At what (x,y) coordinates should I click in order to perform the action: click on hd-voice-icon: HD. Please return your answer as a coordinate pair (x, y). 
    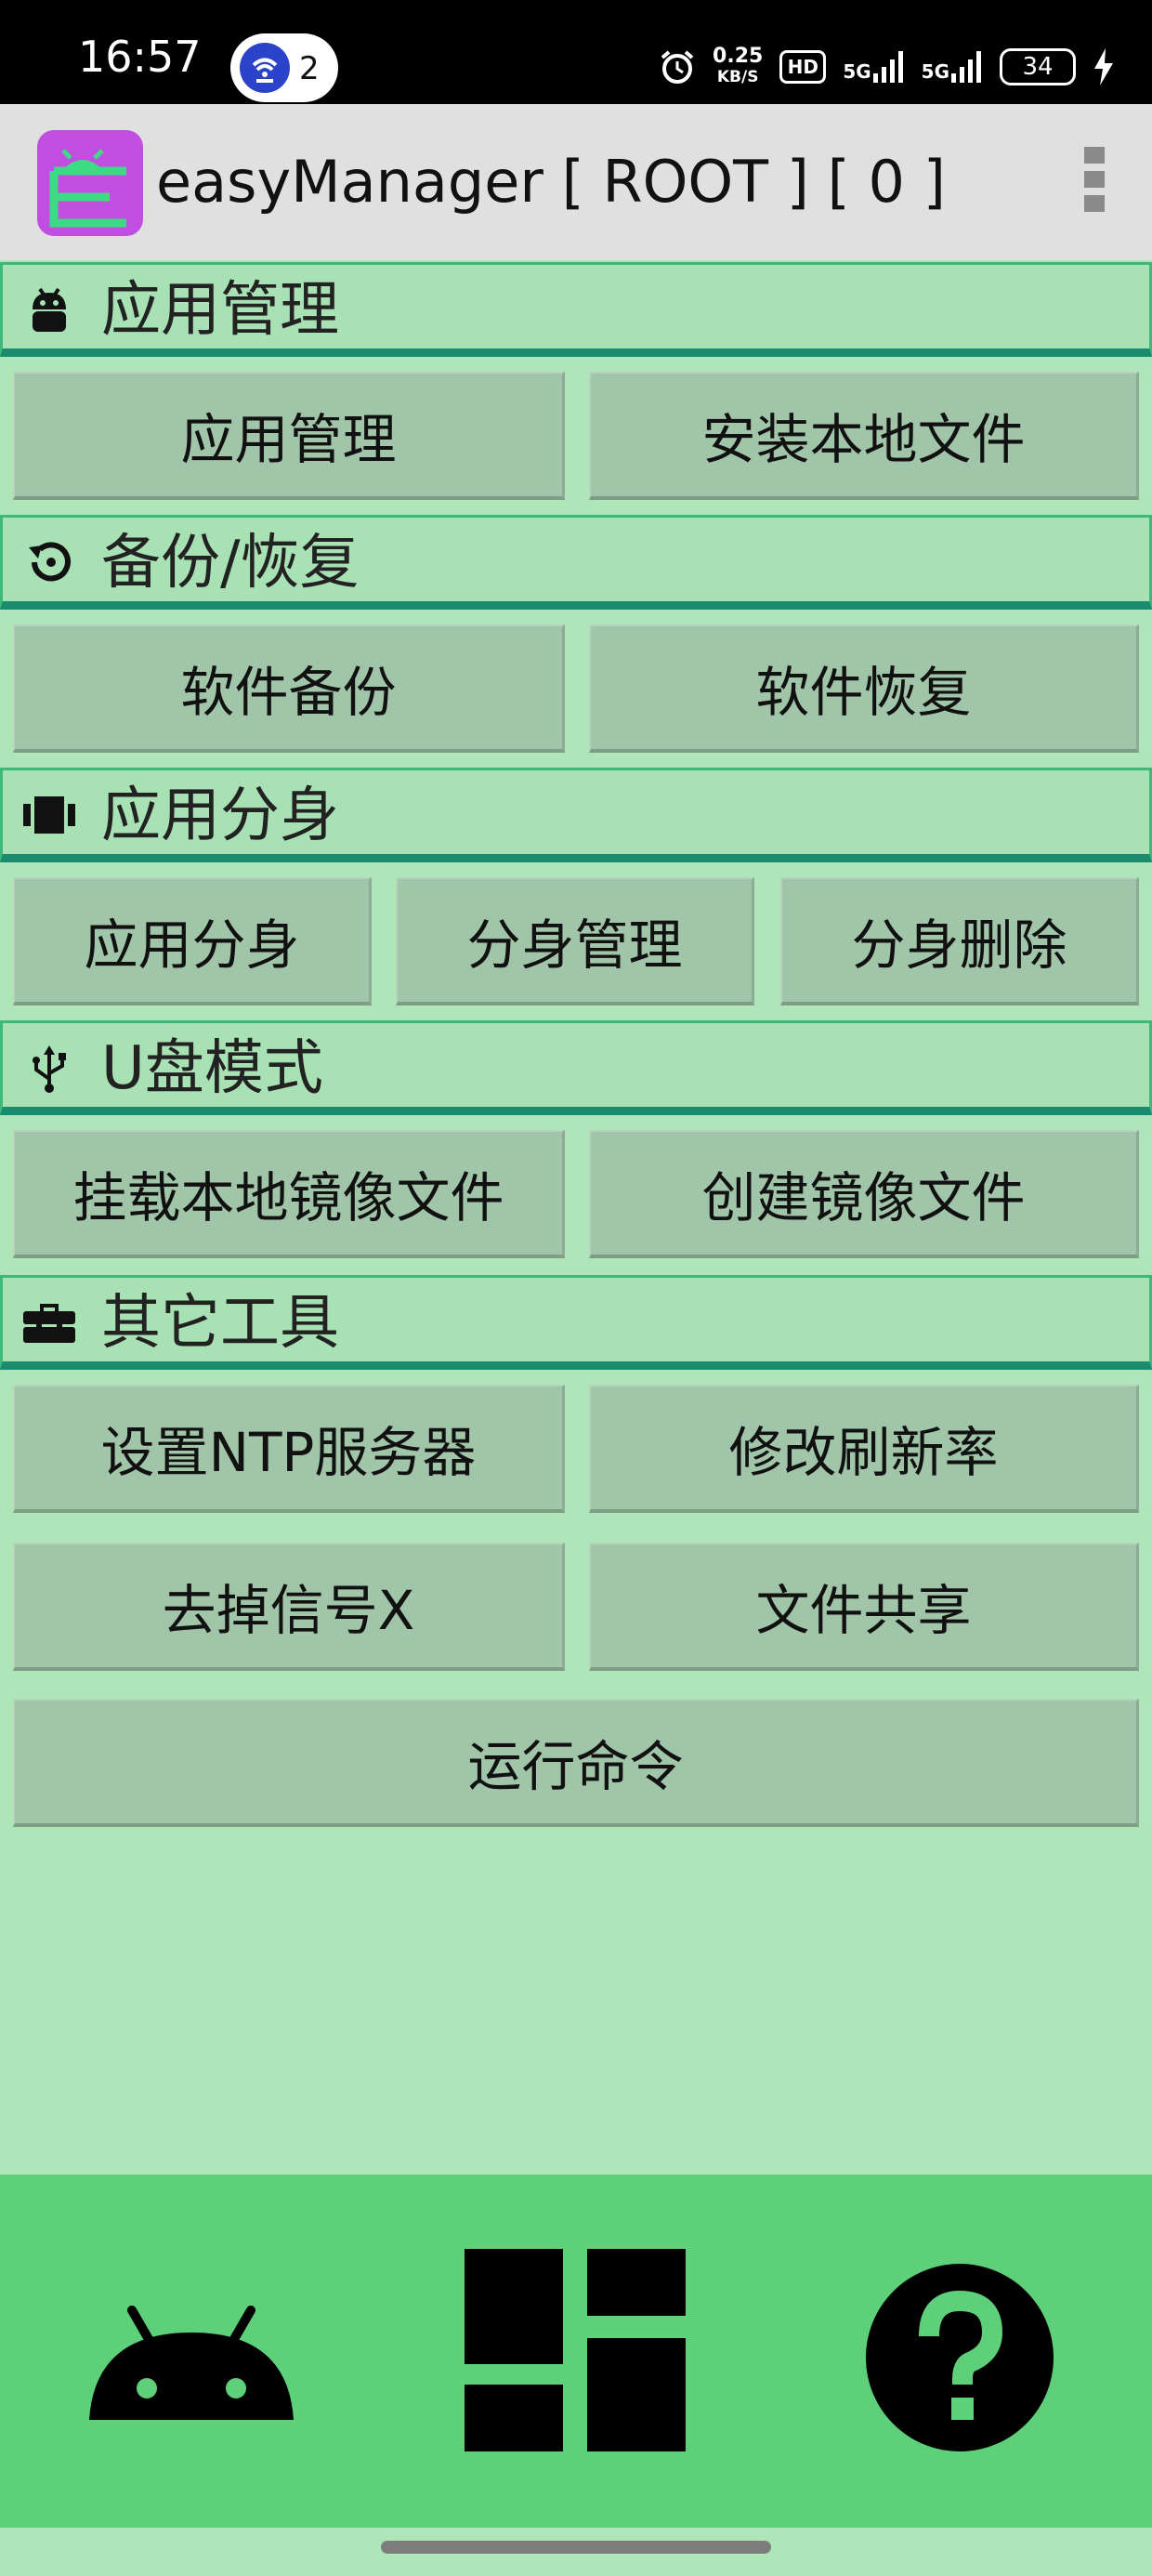
    Looking at the image, I should click on (803, 67).